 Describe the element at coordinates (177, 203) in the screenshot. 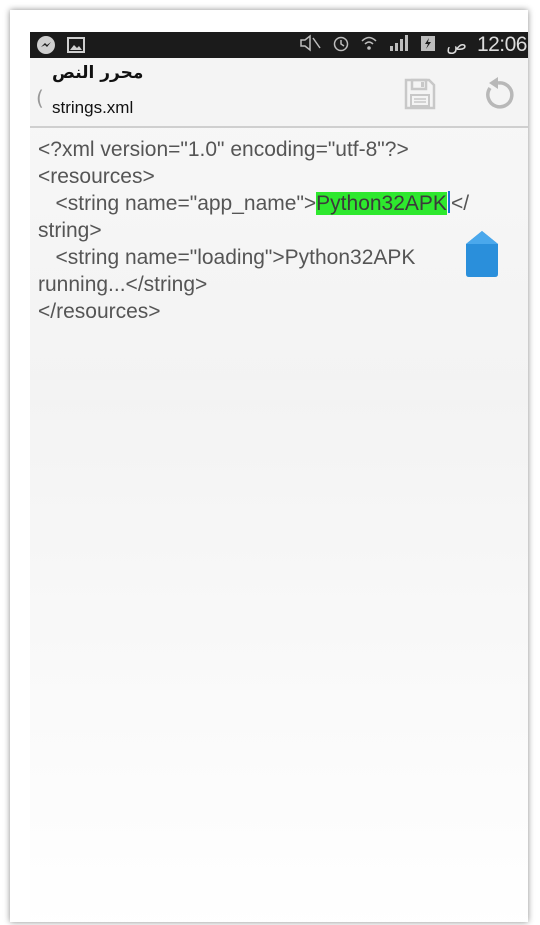

I see `line-3-prefix: <string name="app_name">` at that location.